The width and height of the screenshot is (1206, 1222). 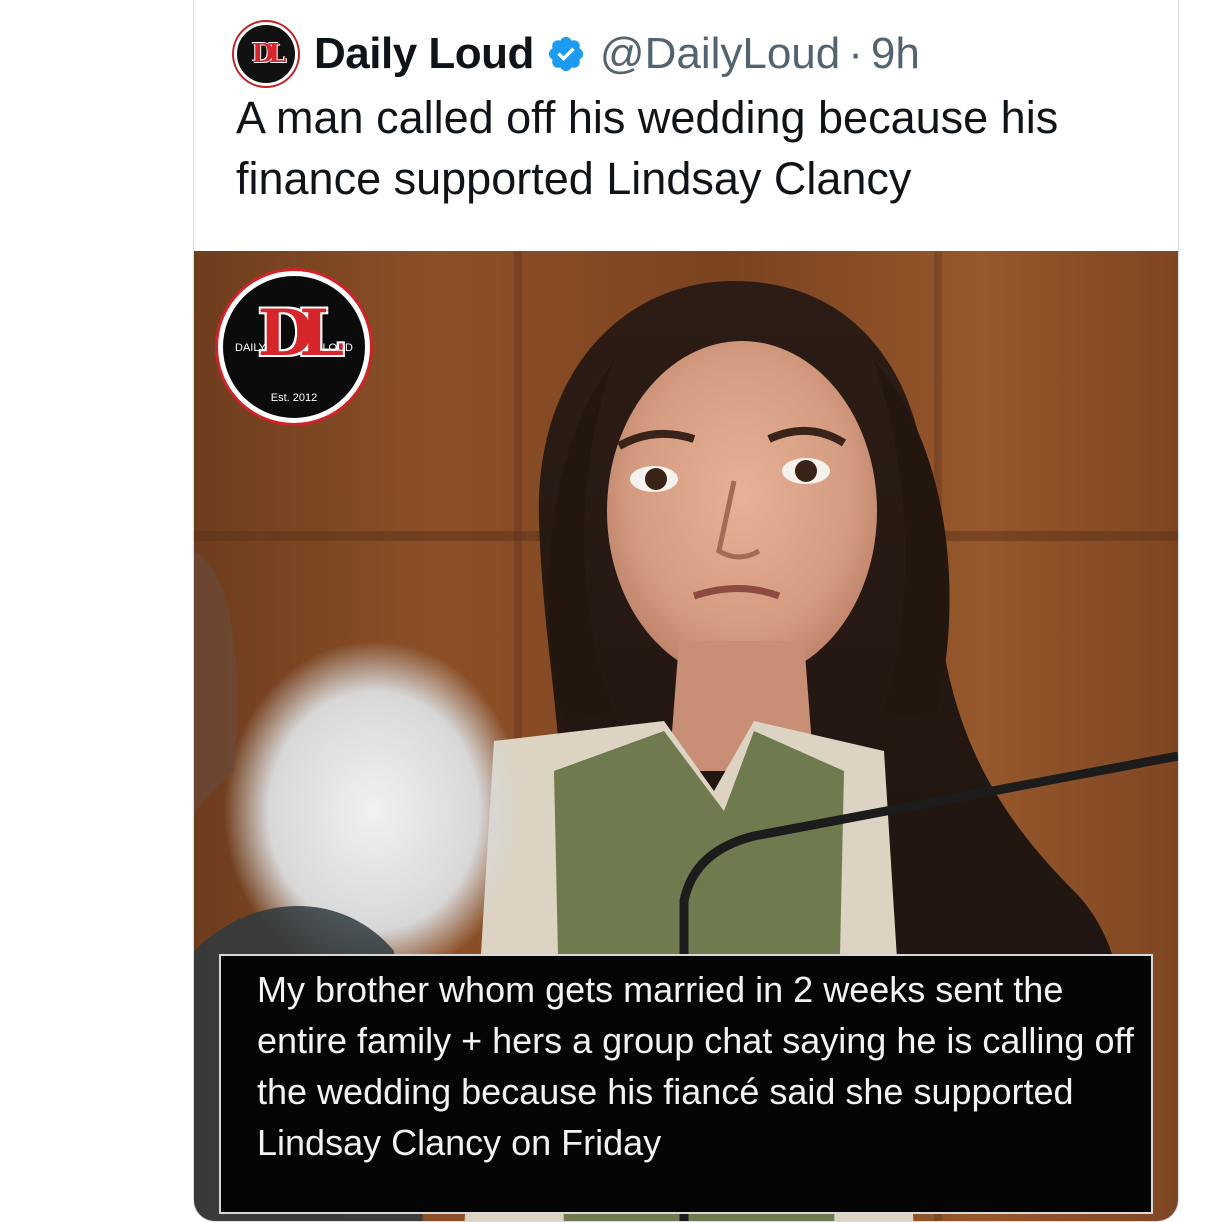 I want to click on avatar-logo-mark: DL, so click(x=269, y=54).